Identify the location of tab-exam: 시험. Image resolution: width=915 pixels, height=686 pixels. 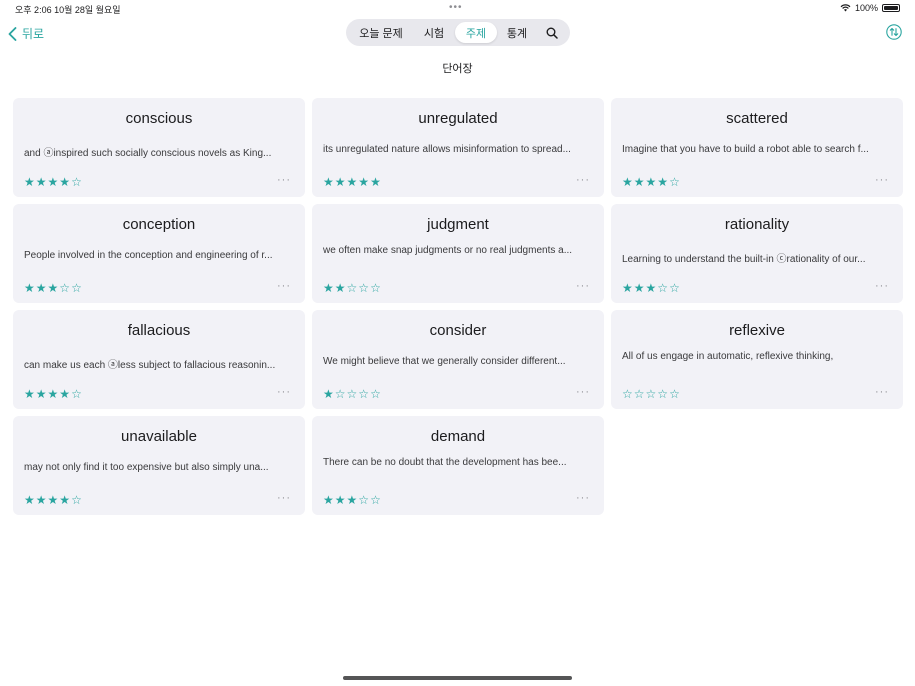
(434, 32).